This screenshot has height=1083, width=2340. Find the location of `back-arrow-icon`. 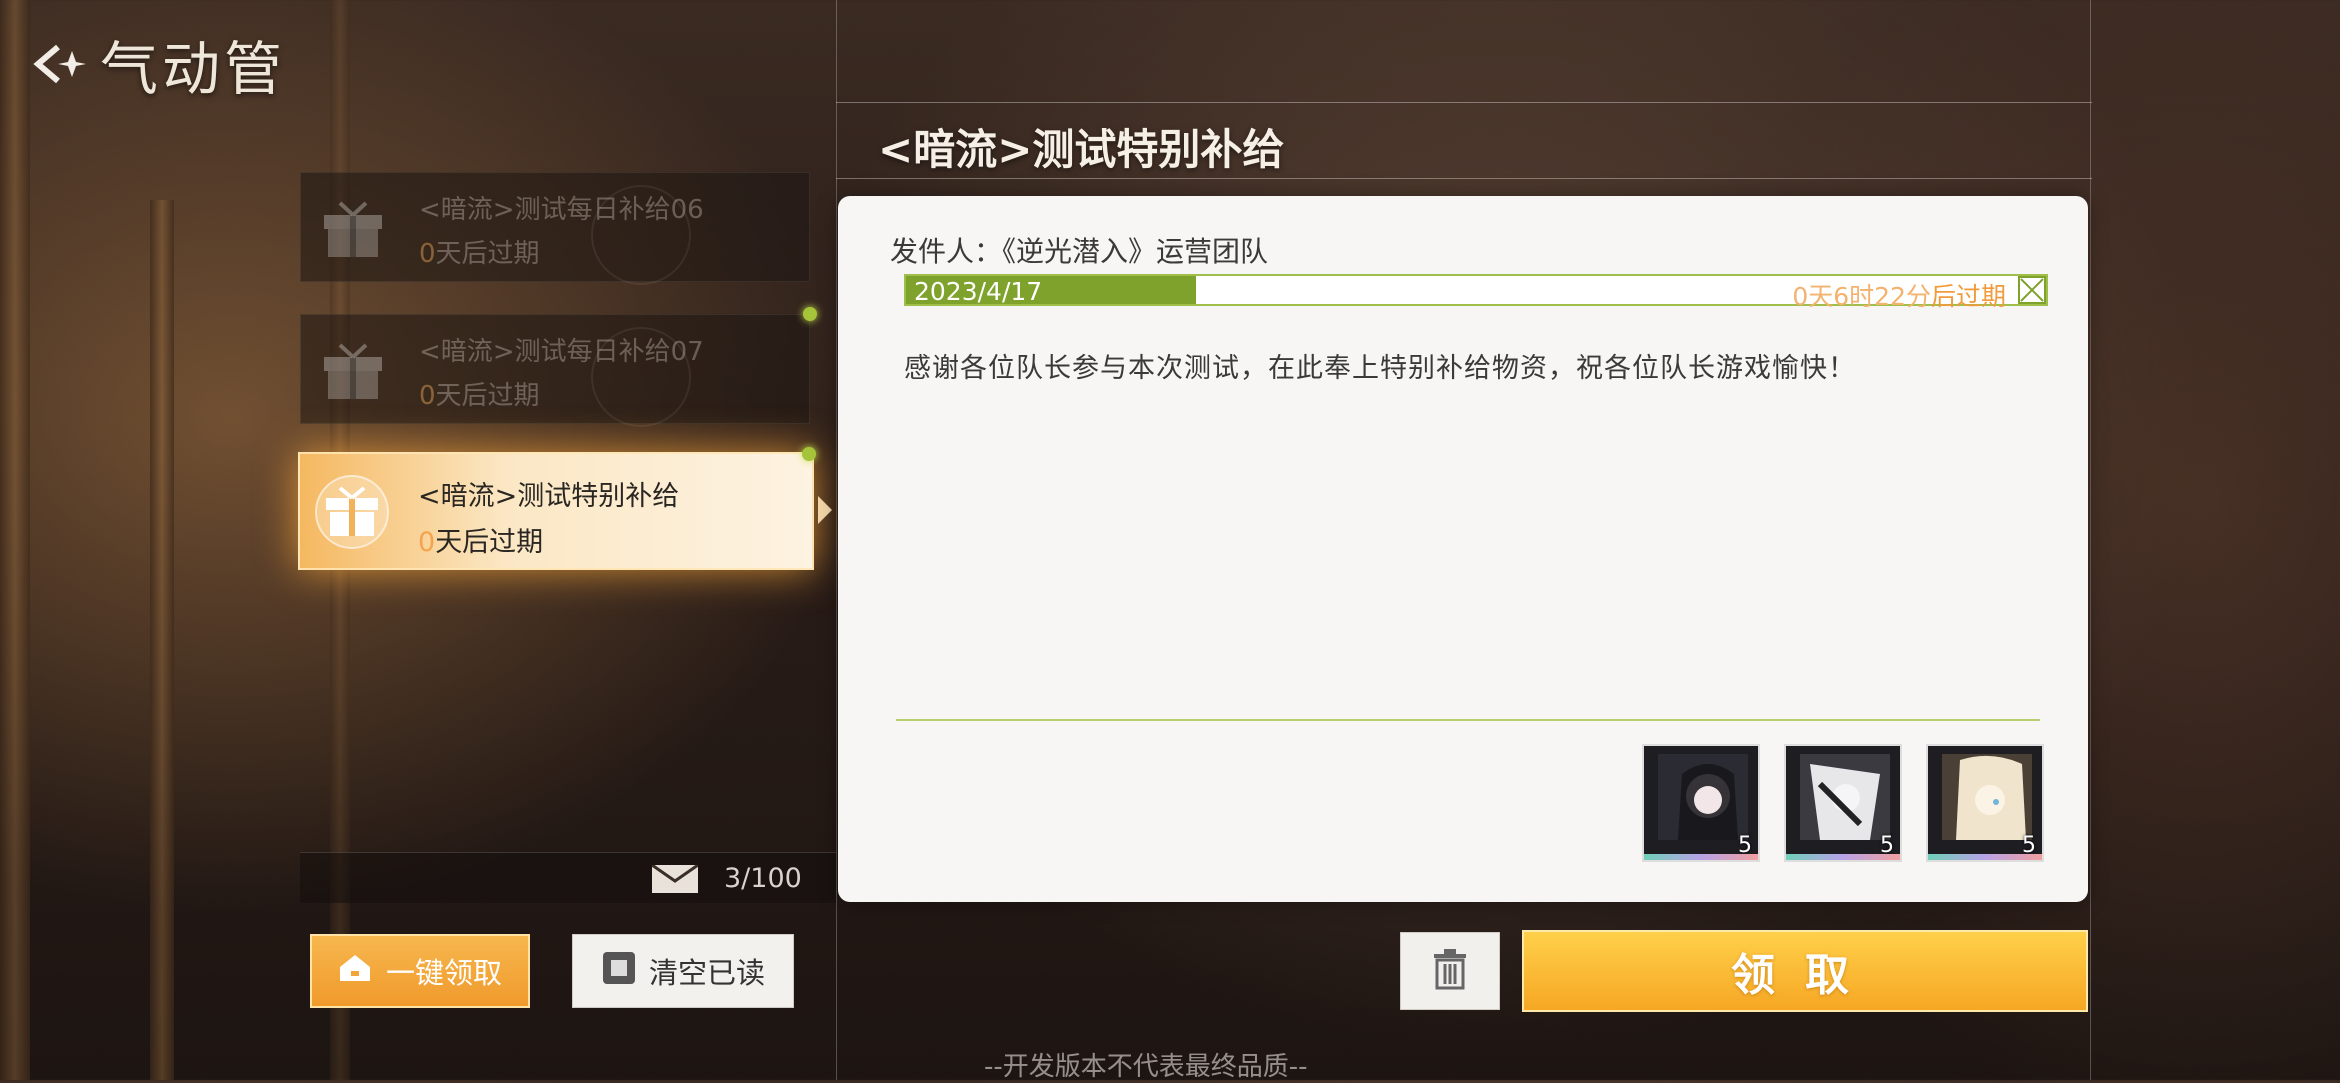

back-arrow-icon is located at coordinates (57, 64).